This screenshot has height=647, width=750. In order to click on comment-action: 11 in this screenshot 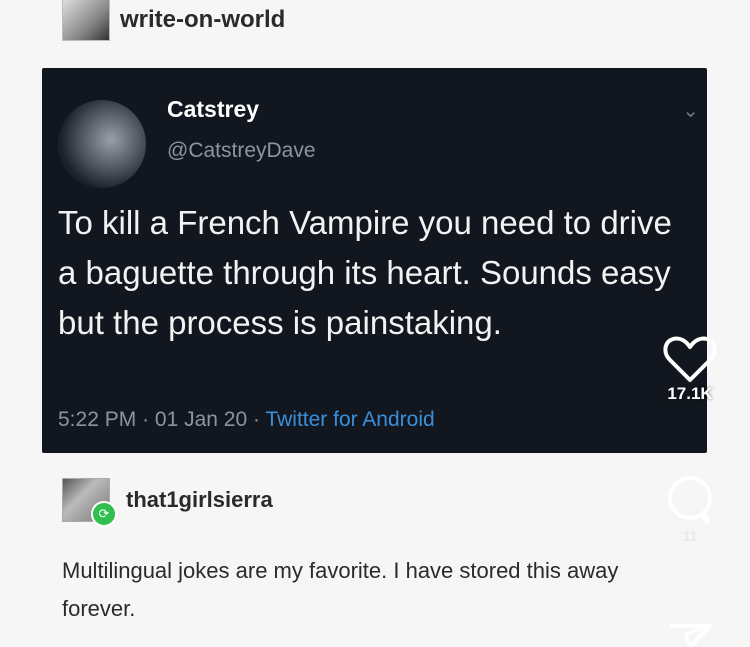, I will do `click(690, 508)`.